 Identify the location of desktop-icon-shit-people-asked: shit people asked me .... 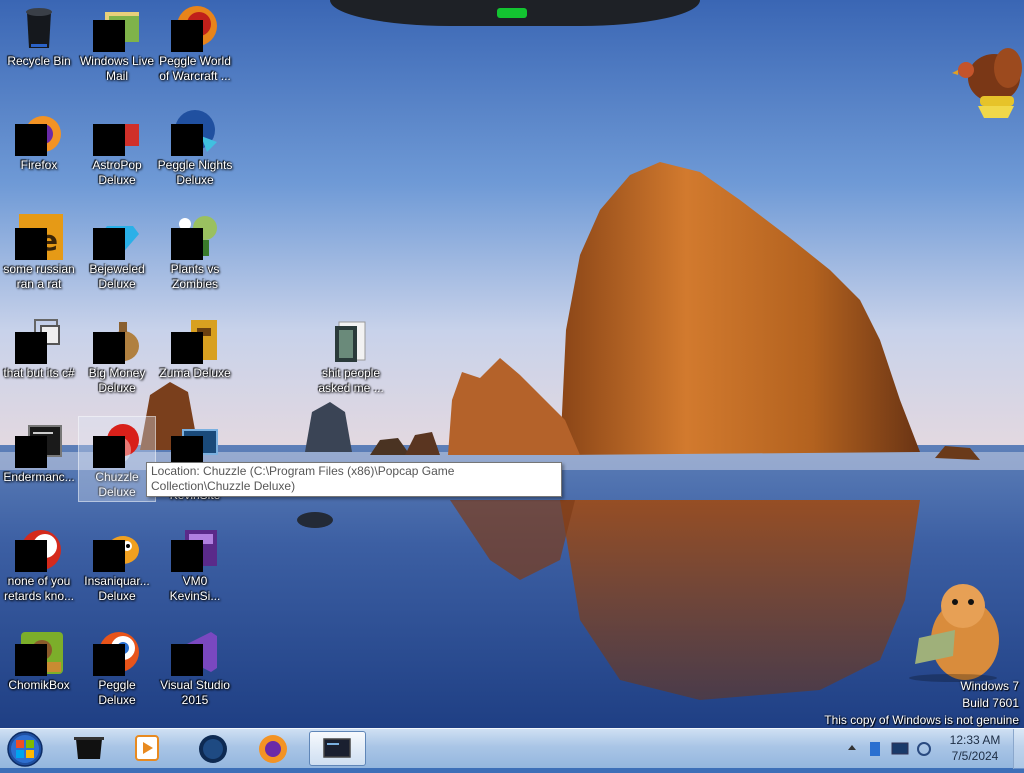
(351, 354).